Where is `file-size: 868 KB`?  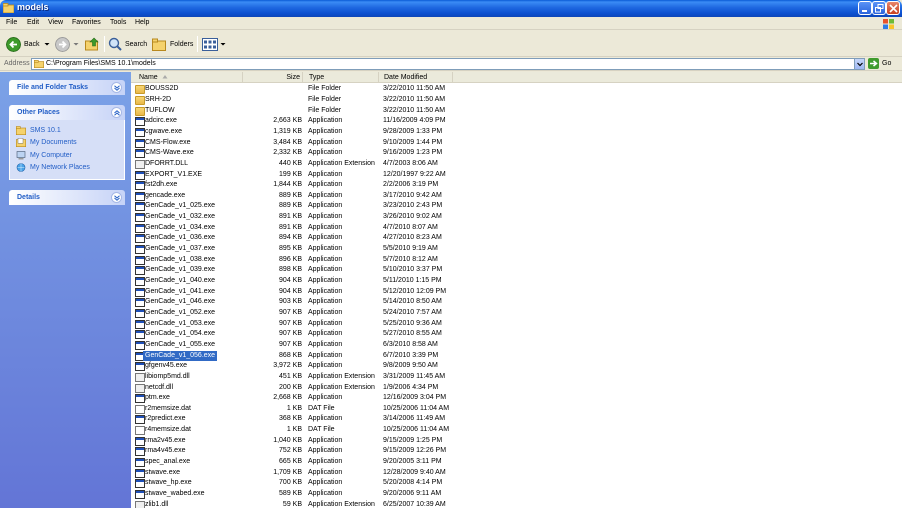 file-size: 868 KB is located at coordinates (290, 355).